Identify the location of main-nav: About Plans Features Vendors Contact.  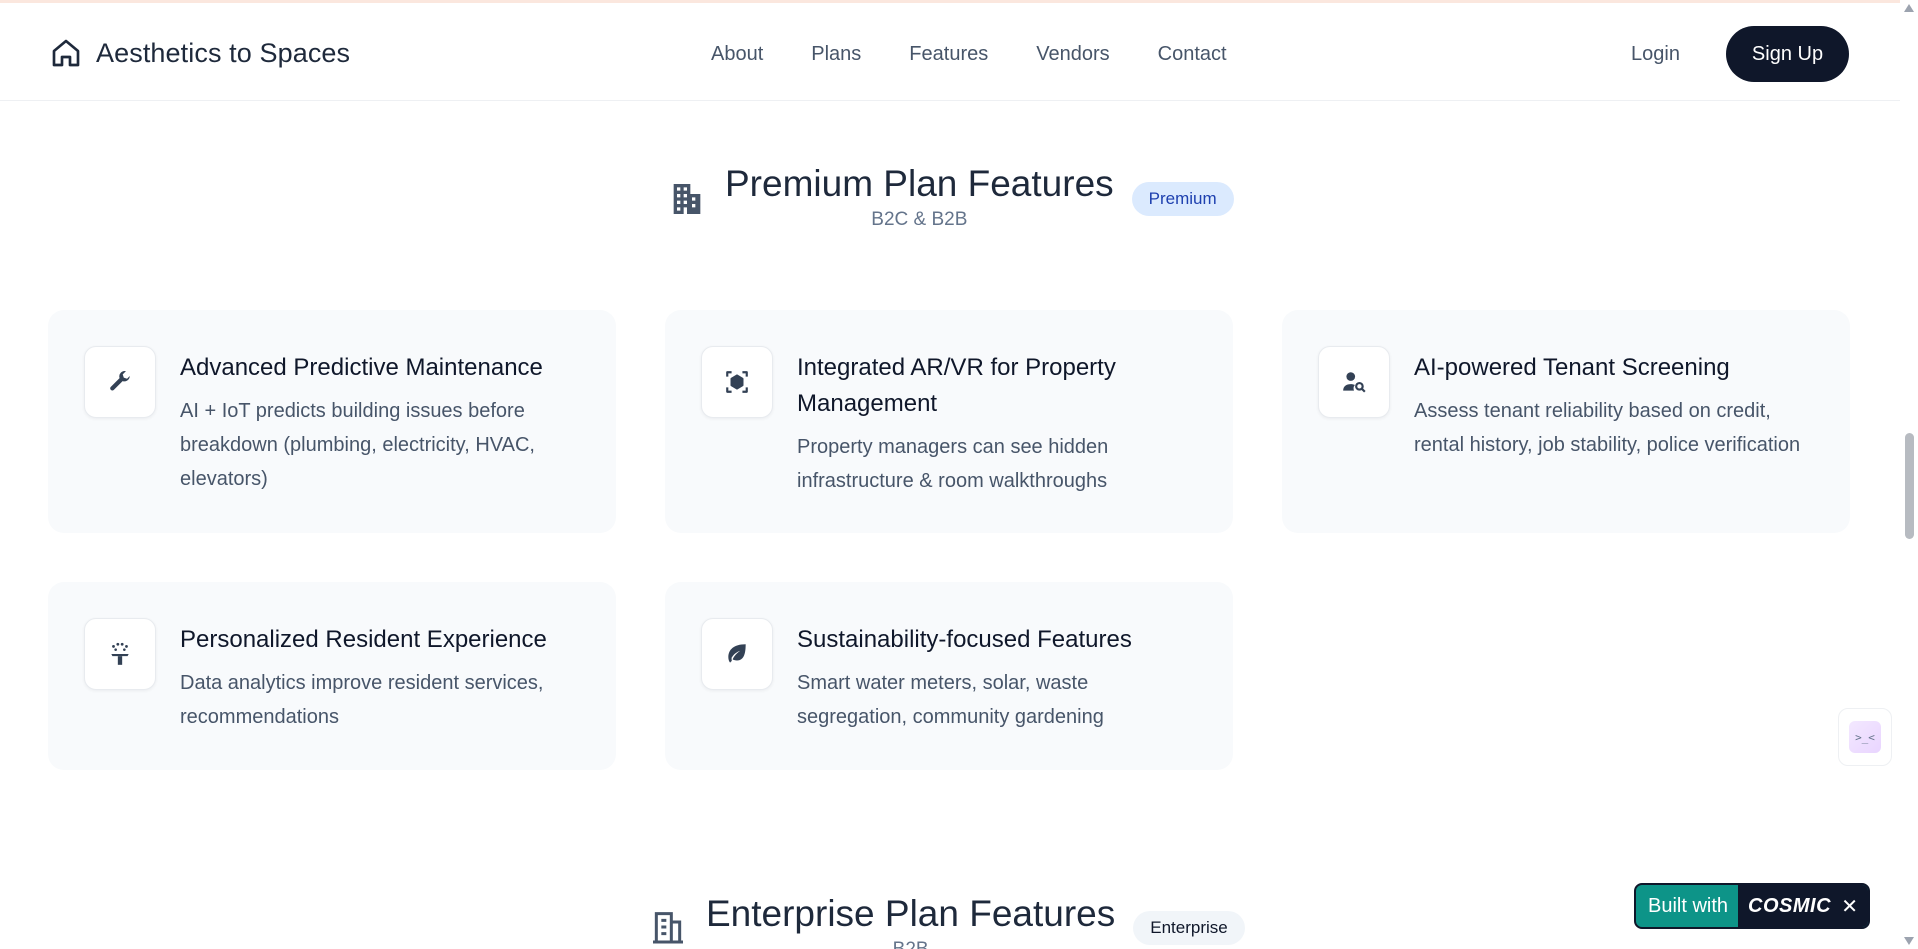
(969, 54).